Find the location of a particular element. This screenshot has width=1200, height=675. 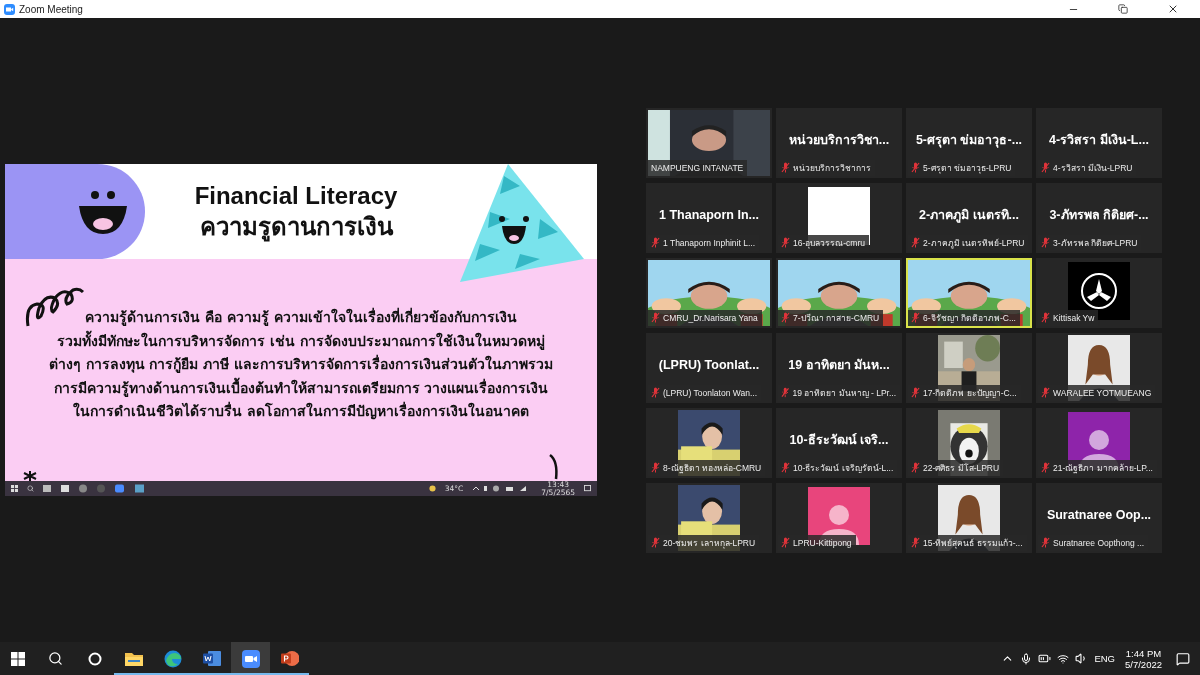

participant-label-text: NAMPUENG INTANATE is located at coordinates (697, 167).